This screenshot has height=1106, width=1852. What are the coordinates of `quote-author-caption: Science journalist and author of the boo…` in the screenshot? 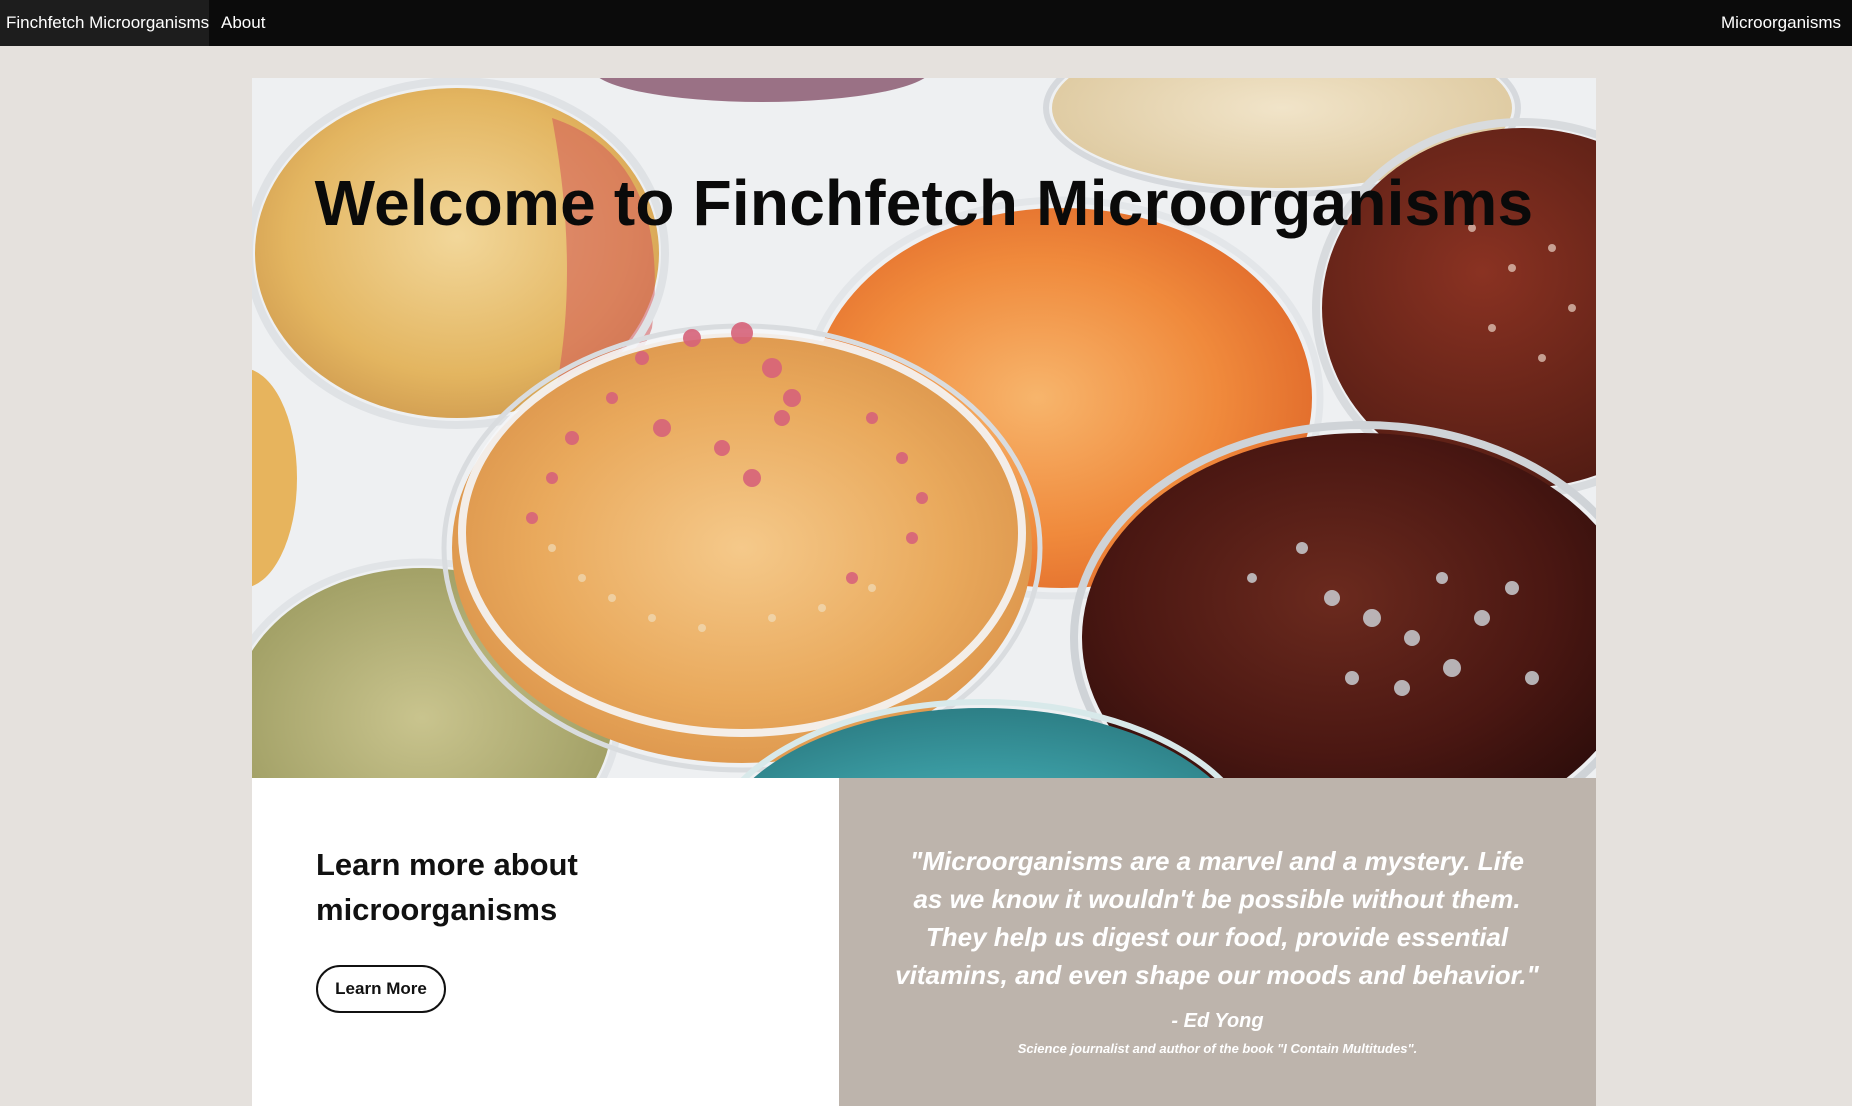 It's located at (1217, 1048).